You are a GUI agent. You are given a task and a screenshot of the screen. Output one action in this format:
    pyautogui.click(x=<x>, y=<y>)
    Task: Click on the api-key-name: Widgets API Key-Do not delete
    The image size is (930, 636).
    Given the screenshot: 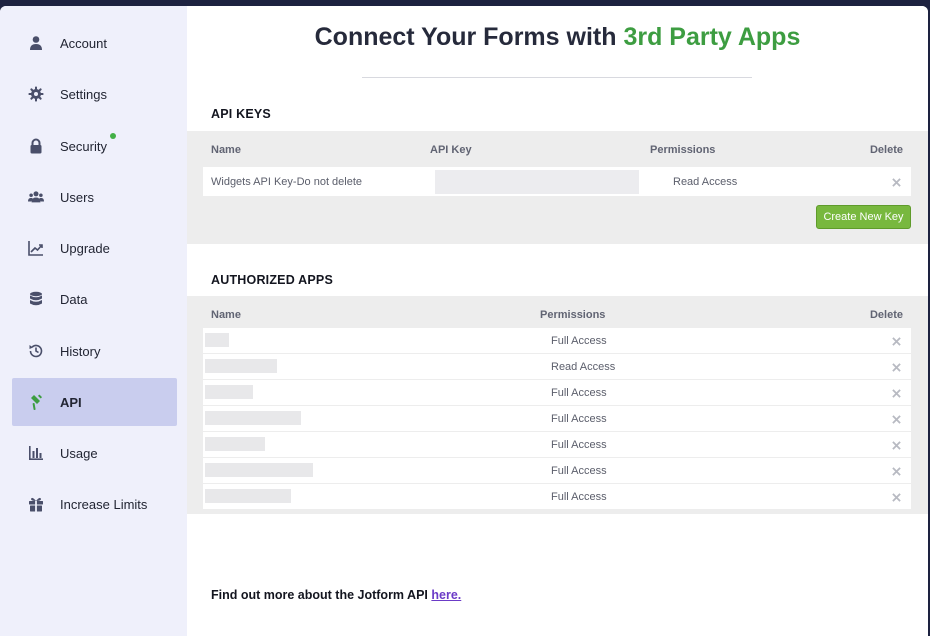 What is the action you would take?
    pyautogui.click(x=287, y=182)
    